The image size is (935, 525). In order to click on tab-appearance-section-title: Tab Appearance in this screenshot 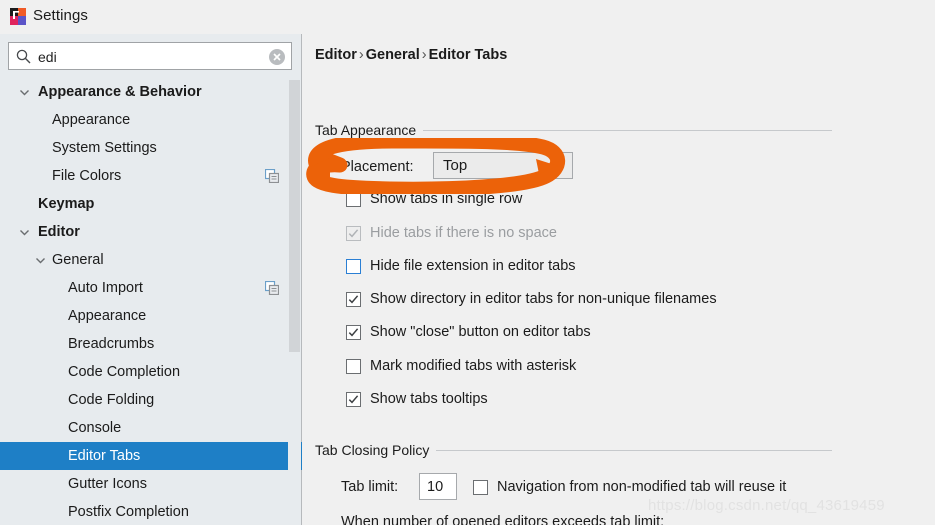, I will do `click(369, 130)`.